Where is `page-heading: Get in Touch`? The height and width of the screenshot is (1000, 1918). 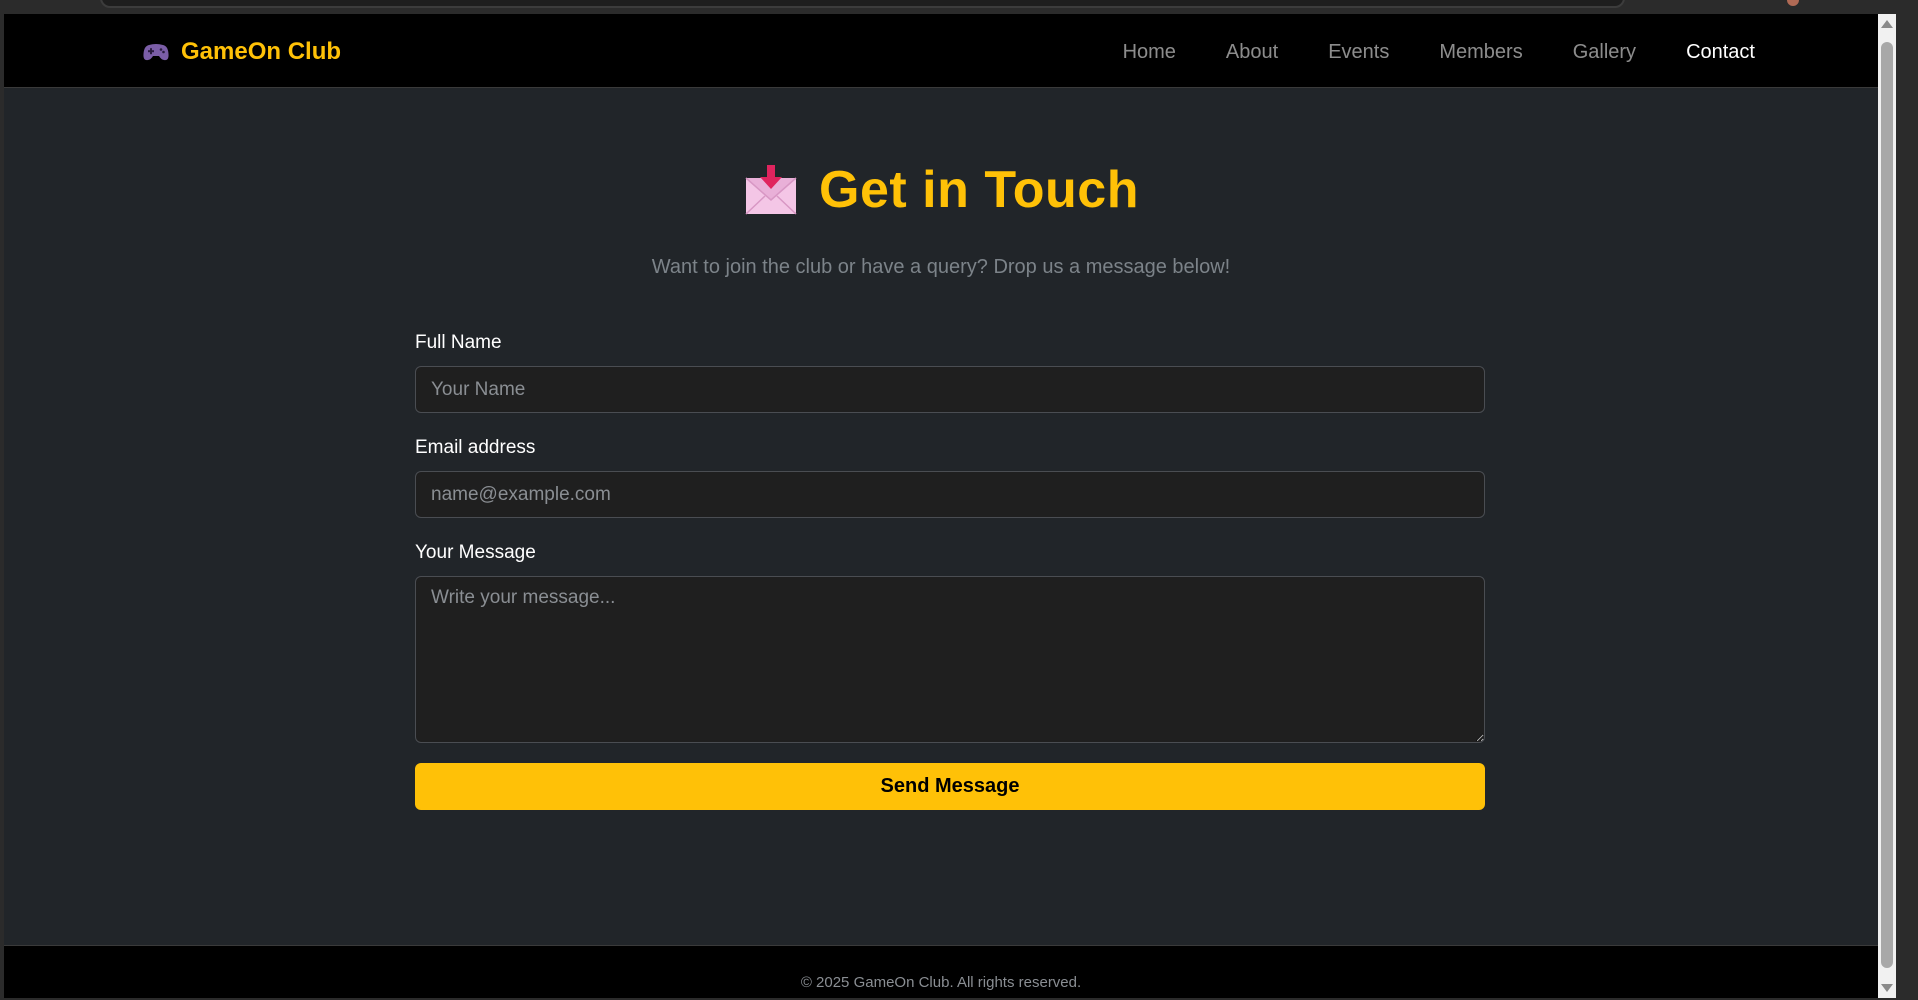
page-heading: Get in Touch is located at coordinates (941, 190).